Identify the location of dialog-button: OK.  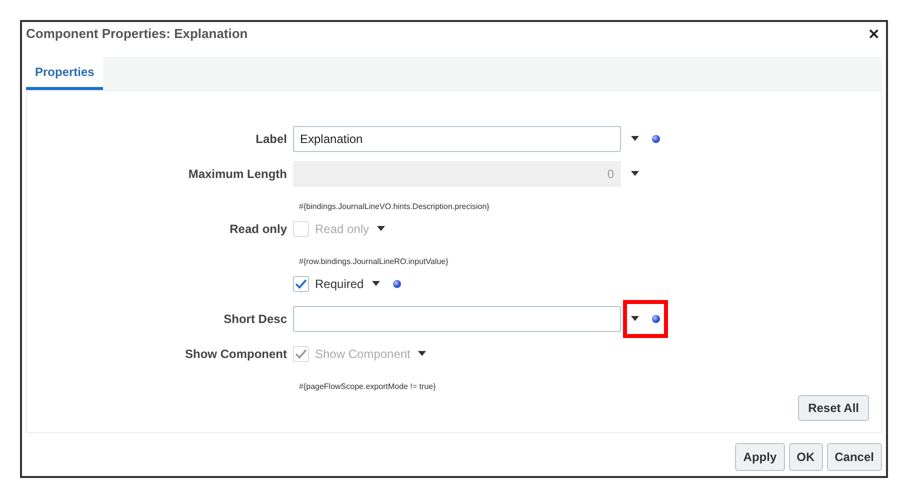
(805, 457).